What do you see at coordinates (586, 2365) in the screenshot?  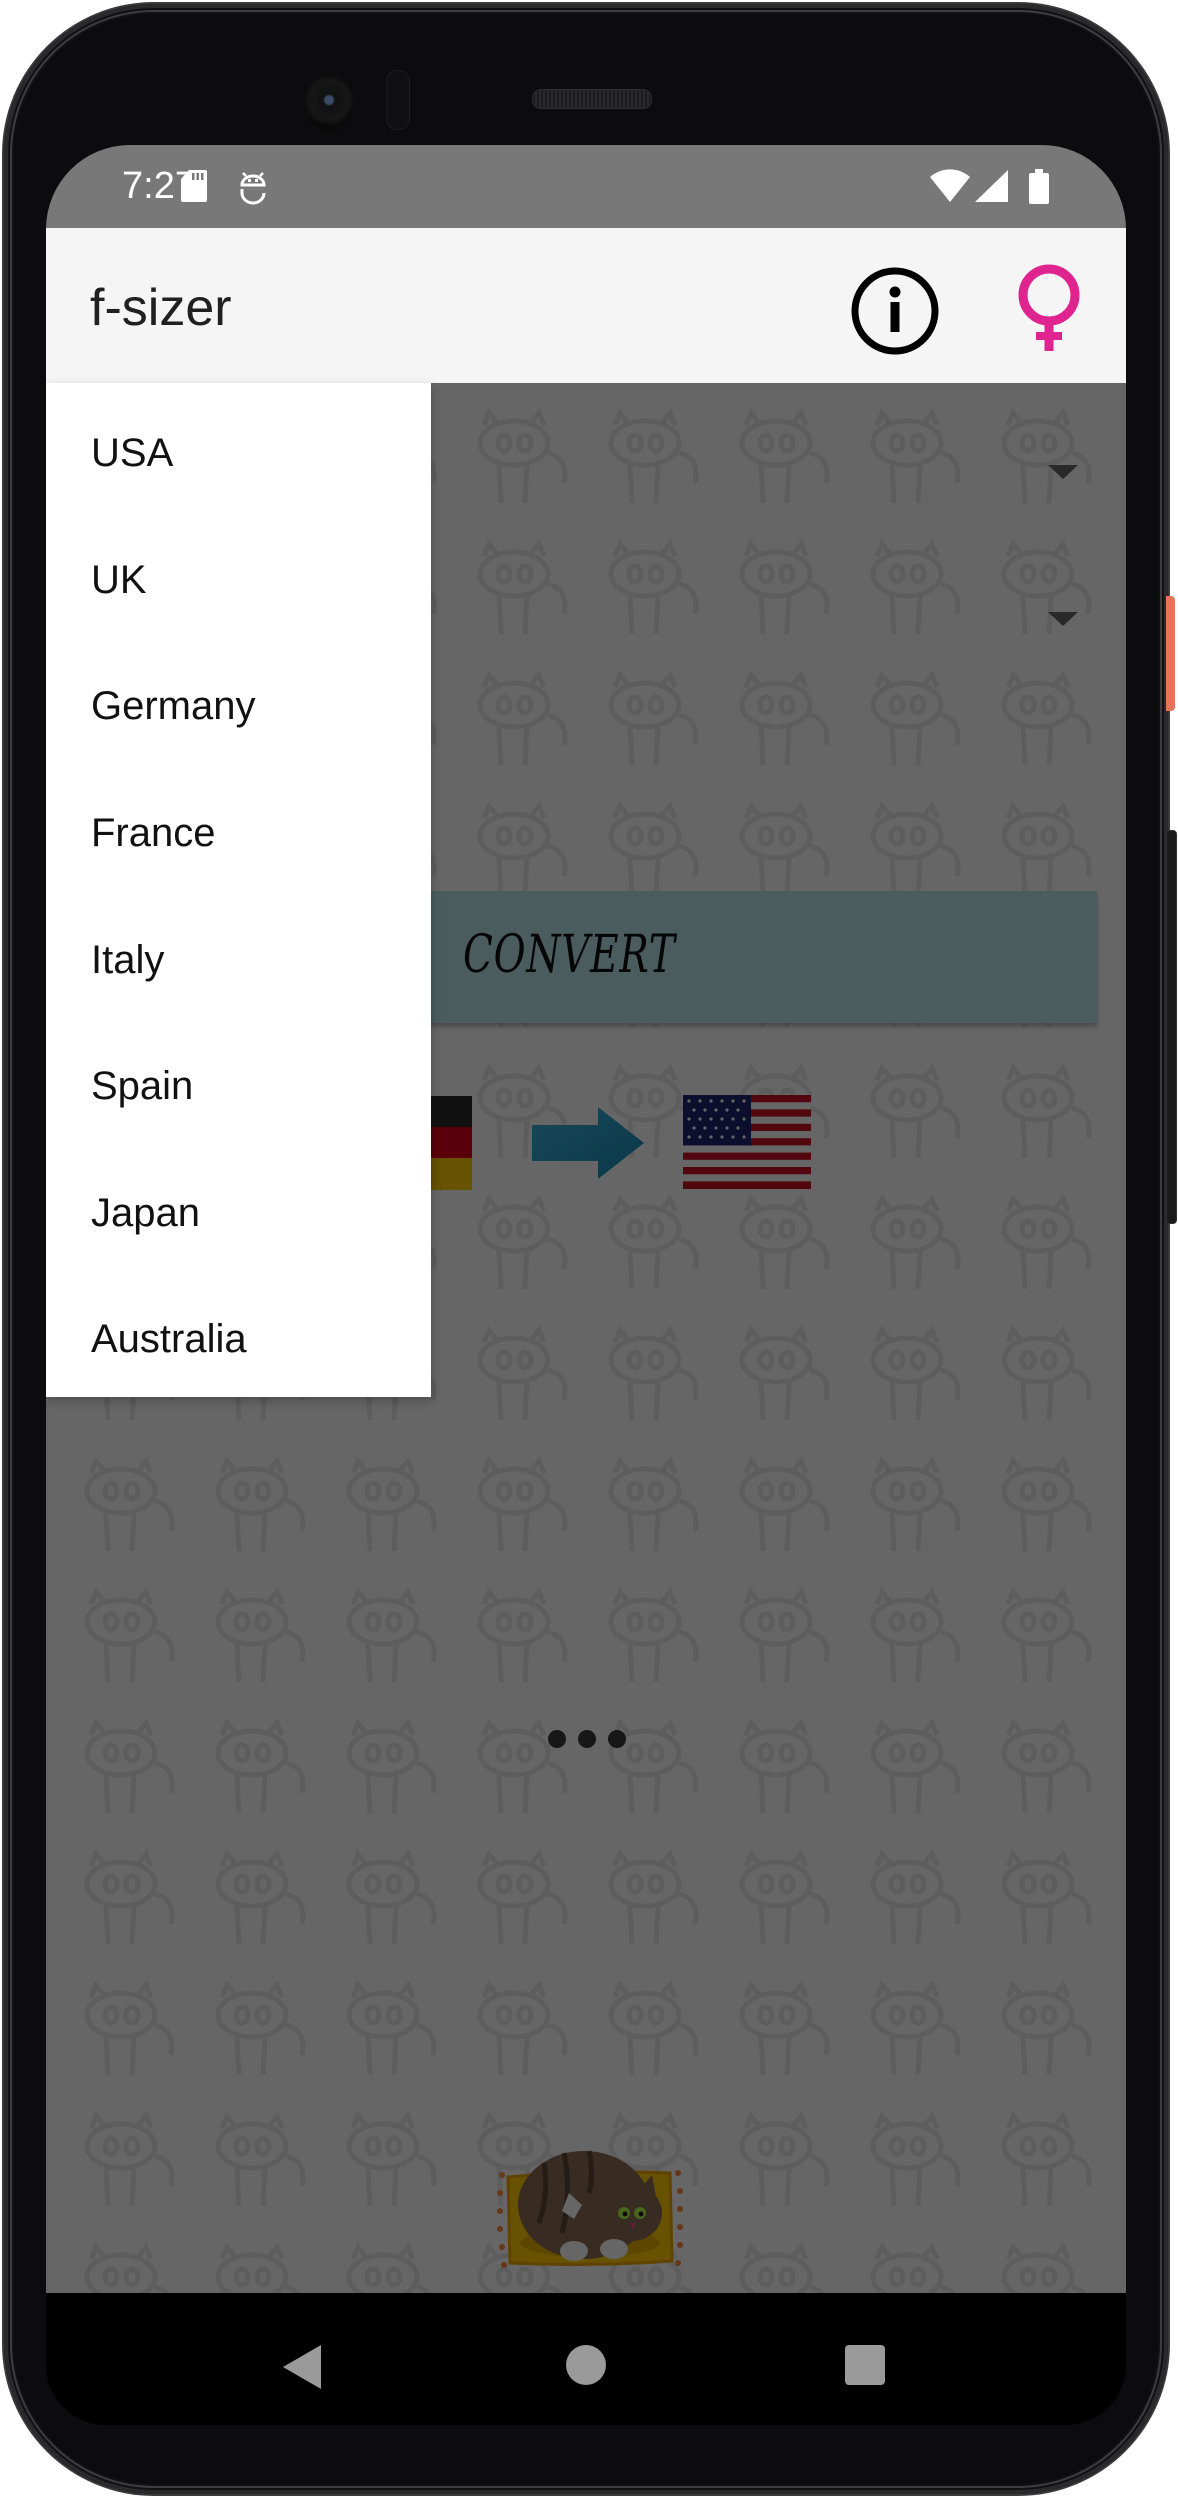 I see `home-icon` at bounding box center [586, 2365].